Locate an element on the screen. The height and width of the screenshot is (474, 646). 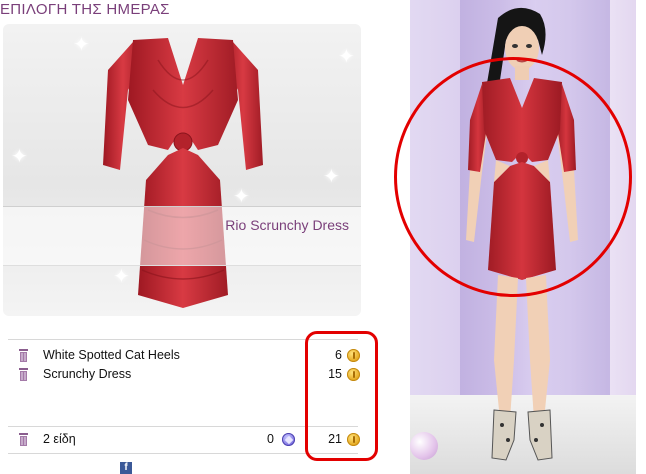
gem-icon is located at coordinates (288, 439).